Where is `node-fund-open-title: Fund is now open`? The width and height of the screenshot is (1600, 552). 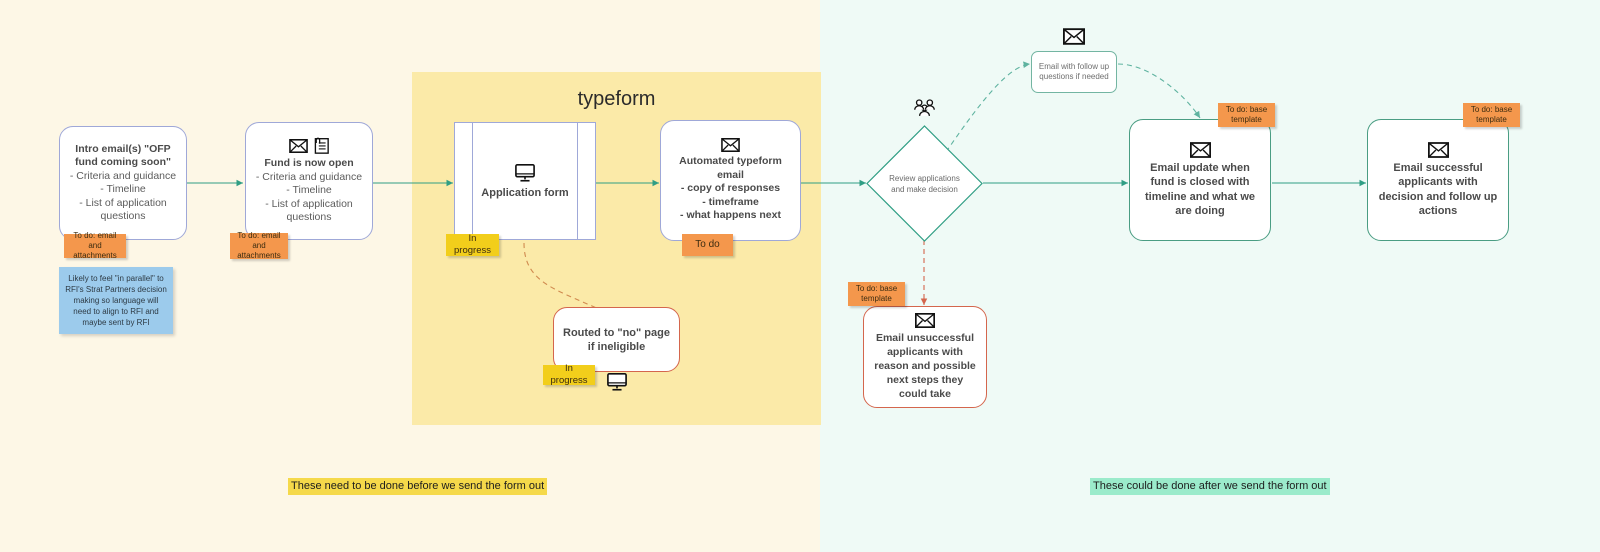 node-fund-open-title: Fund is now open is located at coordinates (309, 163).